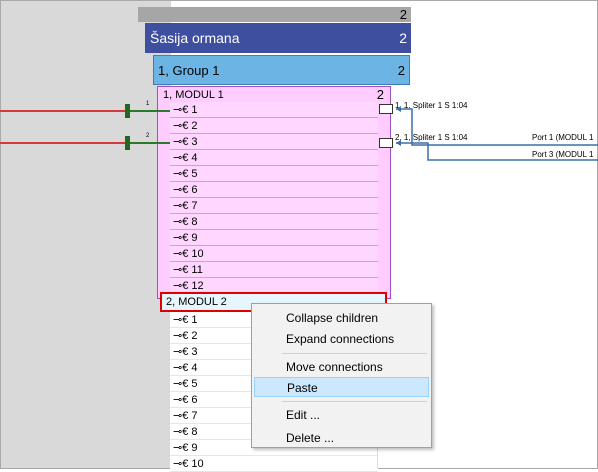  What do you see at coordinates (148, 104) in the screenshot?
I see `cable-label: 1` at bounding box center [148, 104].